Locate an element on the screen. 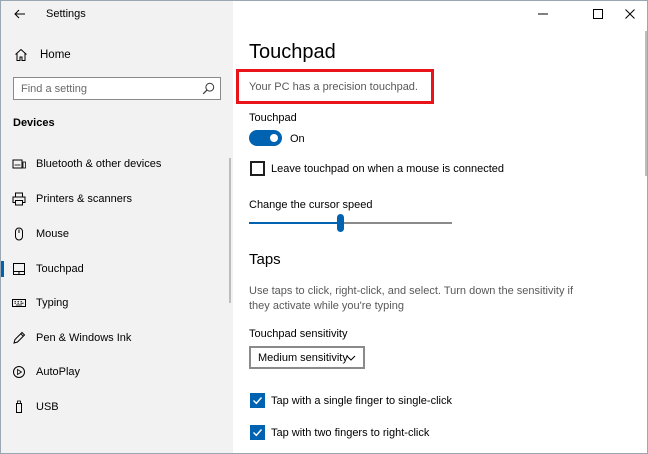 Image resolution: width=648 pixels, height=454 pixels. cursor-speed-slider is located at coordinates (350, 225).